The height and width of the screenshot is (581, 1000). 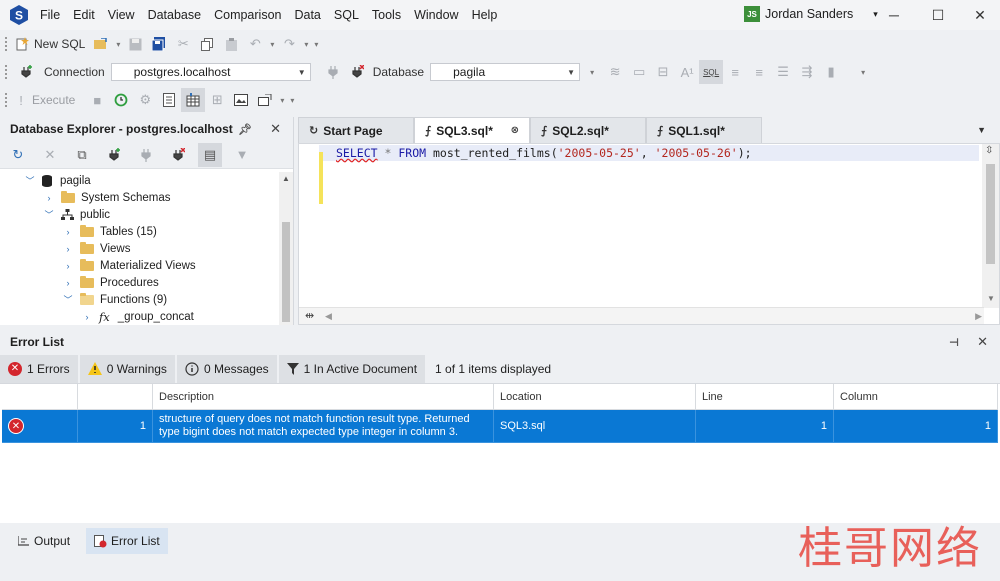 What do you see at coordinates (121, 100) in the screenshot?
I see `refresh-green-icon` at bounding box center [121, 100].